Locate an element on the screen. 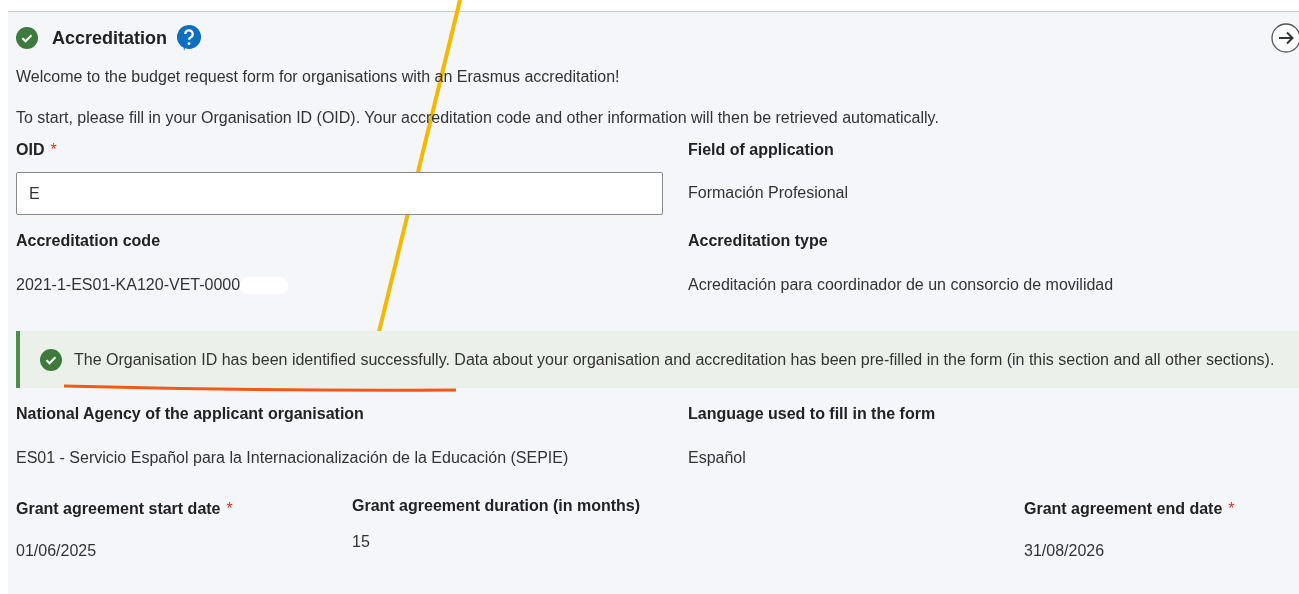 The height and width of the screenshot is (594, 1299). field-label: Grant agreement start date * is located at coordinates (125, 509).